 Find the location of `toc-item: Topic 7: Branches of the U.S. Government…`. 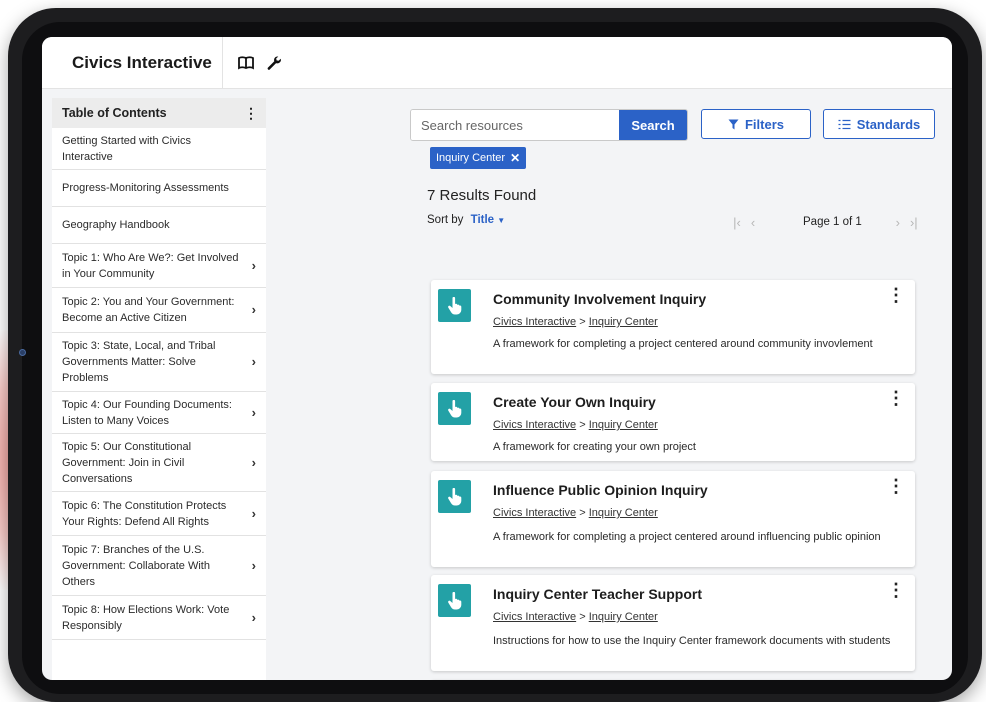

toc-item: Topic 7: Branches of the U.S. Government… is located at coordinates (159, 566).